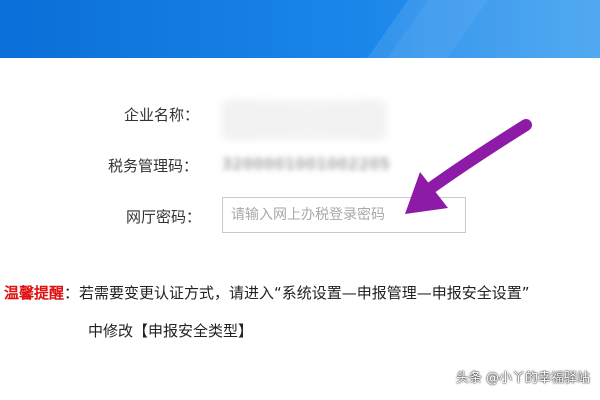 The width and height of the screenshot is (600, 400). I want to click on top-header-bar, so click(300, 29).